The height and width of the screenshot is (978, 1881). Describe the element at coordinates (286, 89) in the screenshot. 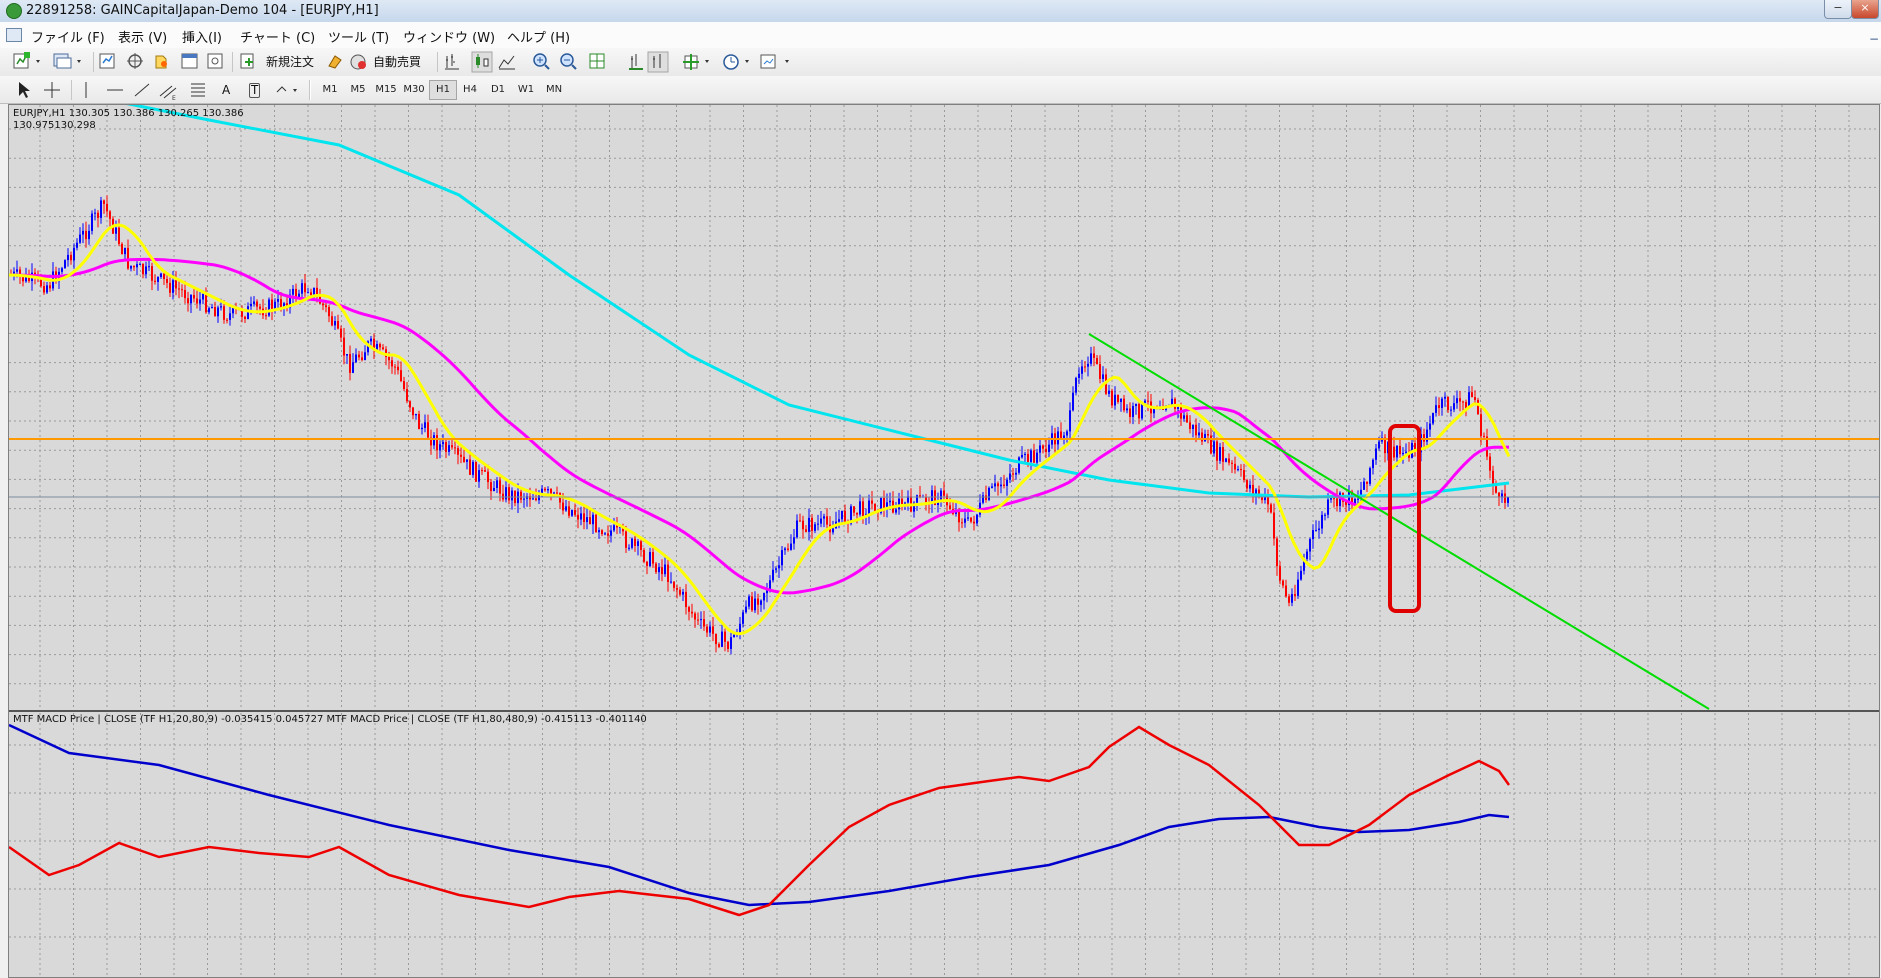

I see `arrows-tool-icon` at that location.